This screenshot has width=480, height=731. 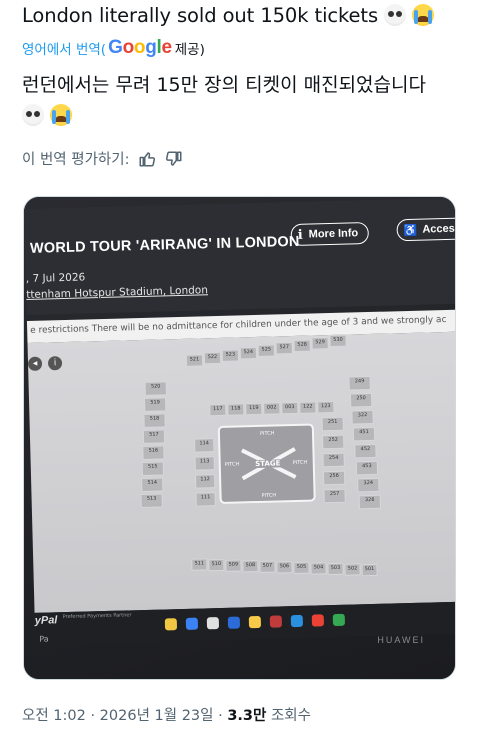 I want to click on seat-section: 527, so click(x=284, y=348).